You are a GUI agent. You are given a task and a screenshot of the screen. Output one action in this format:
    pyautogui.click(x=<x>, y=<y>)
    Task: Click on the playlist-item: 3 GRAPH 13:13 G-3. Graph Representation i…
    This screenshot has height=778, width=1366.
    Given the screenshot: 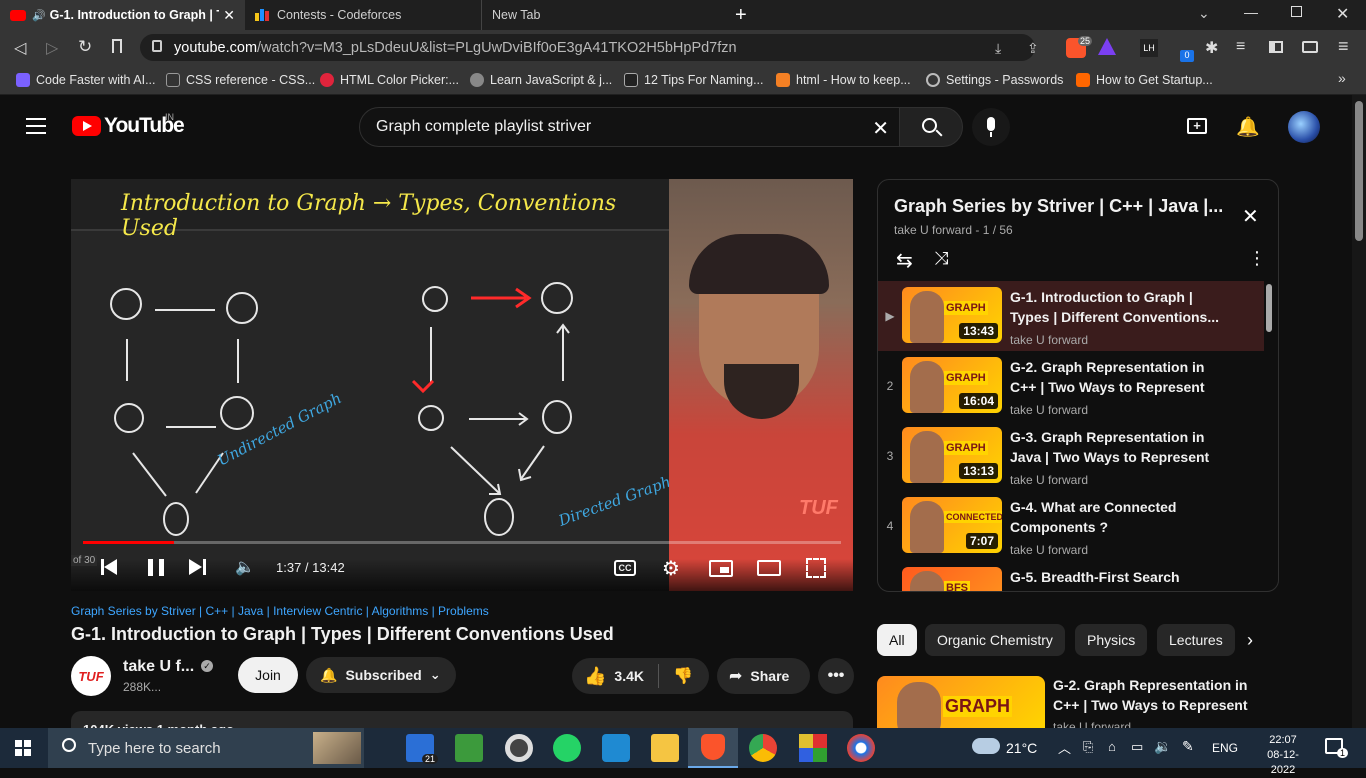 What is the action you would take?
    pyautogui.click(x=1071, y=456)
    